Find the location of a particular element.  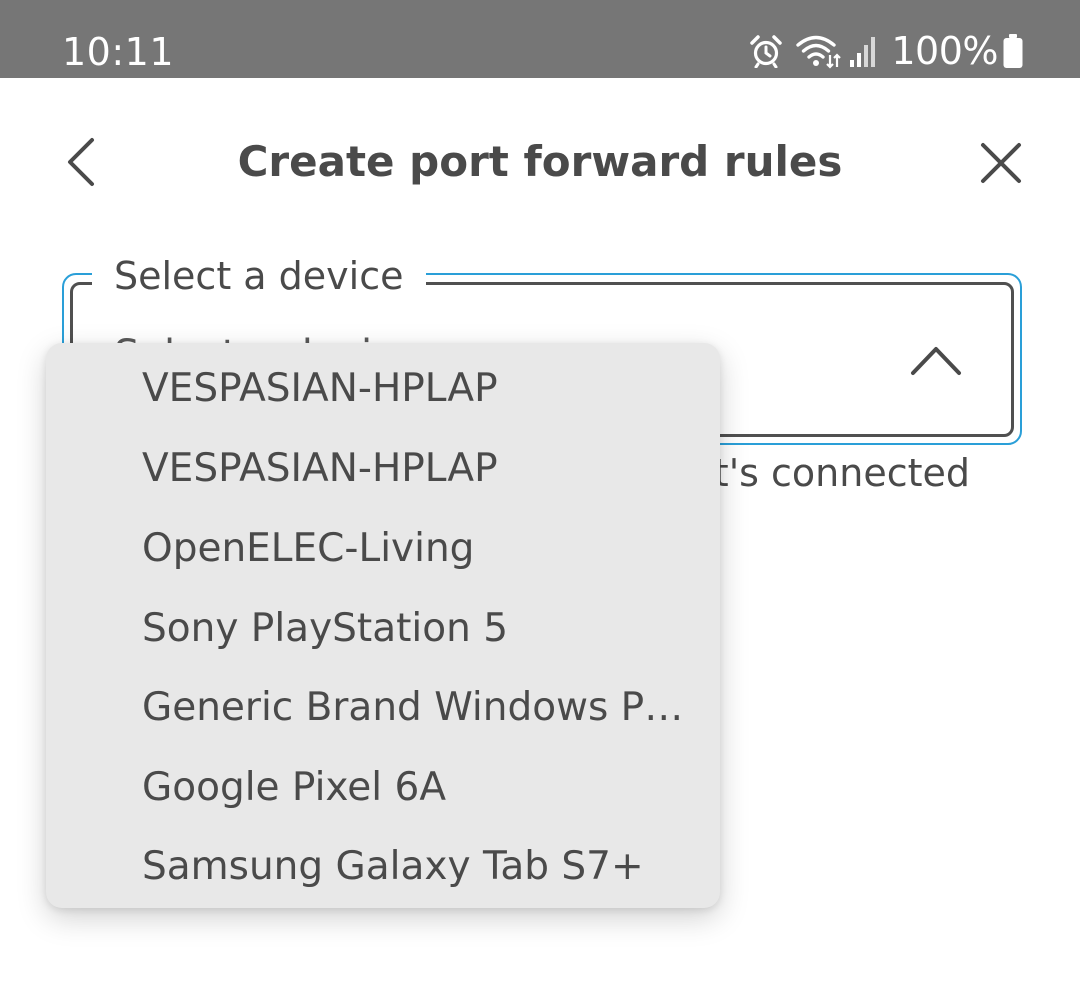

dropdown-option: Sony PlayStation 5 is located at coordinates (383, 629).